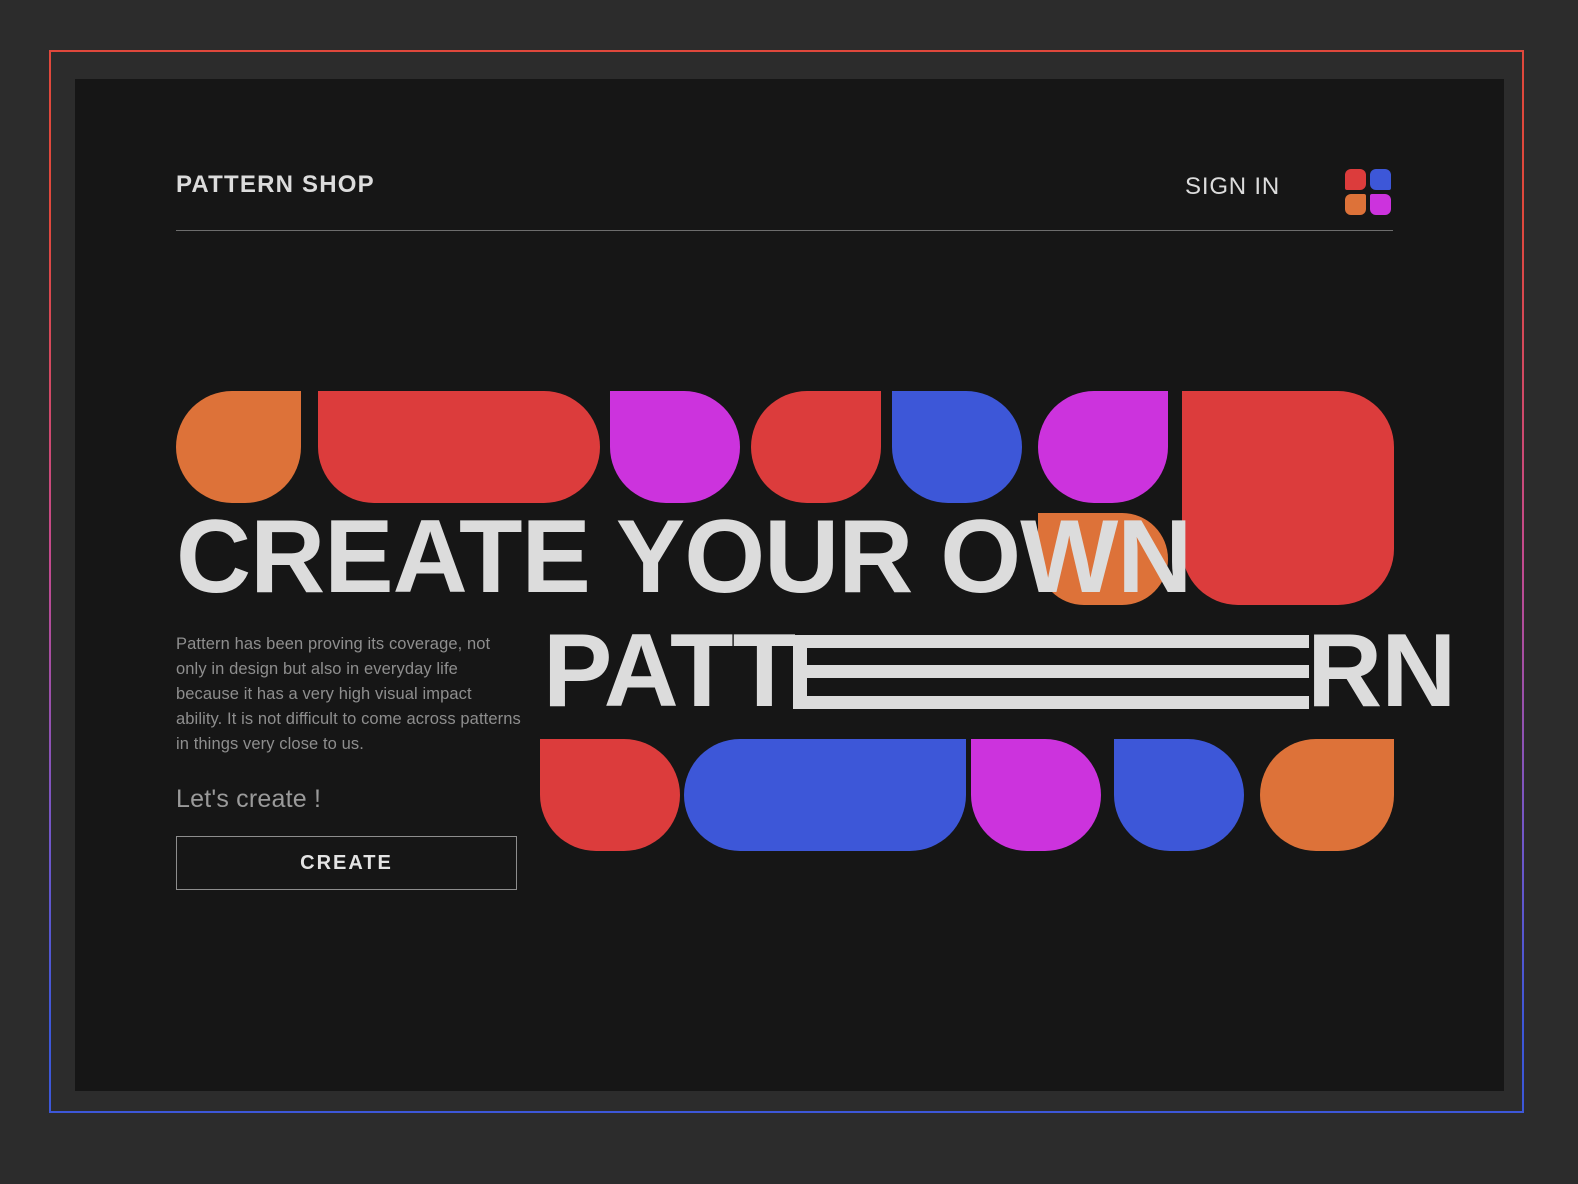  I want to click on red-block, so click(1288, 498).